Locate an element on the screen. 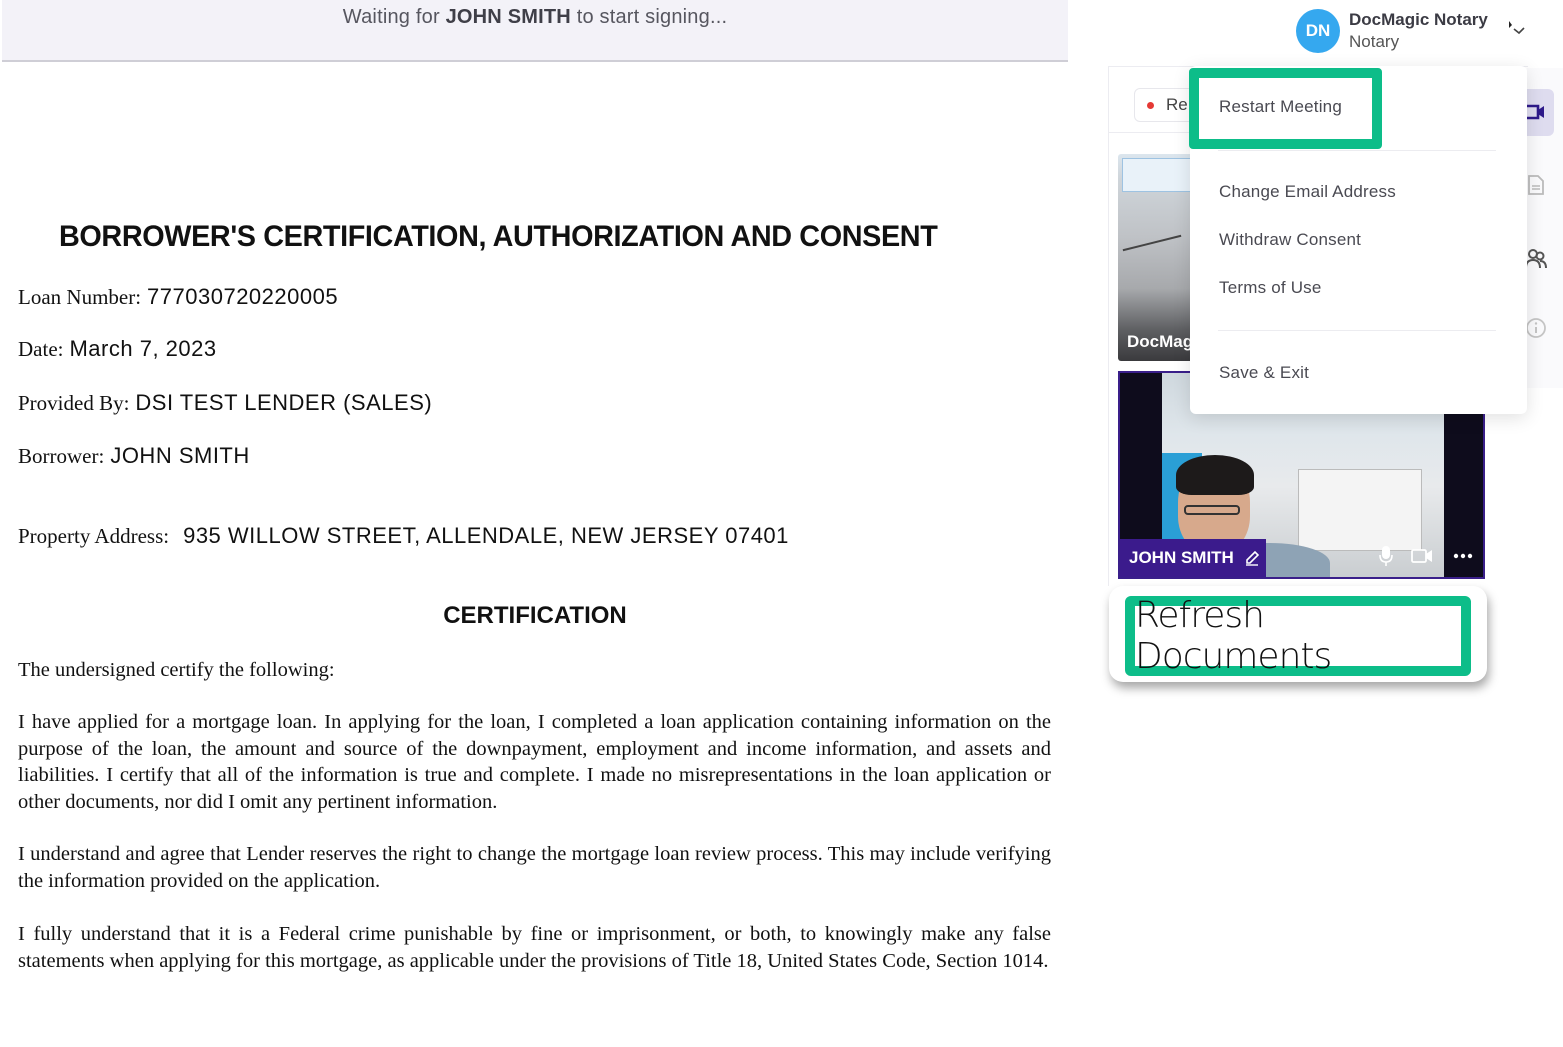 Image resolution: width=1563 pixels, height=1047 pixels. user-name: DocMagic Notary is located at coordinates (1418, 19).